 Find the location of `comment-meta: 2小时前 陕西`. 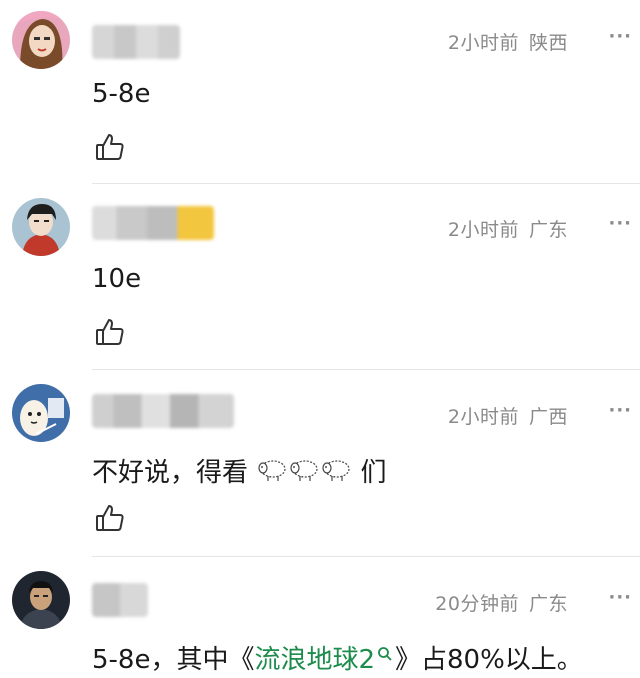

comment-meta: 2小时前 陕西 is located at coordinates (508, 41).